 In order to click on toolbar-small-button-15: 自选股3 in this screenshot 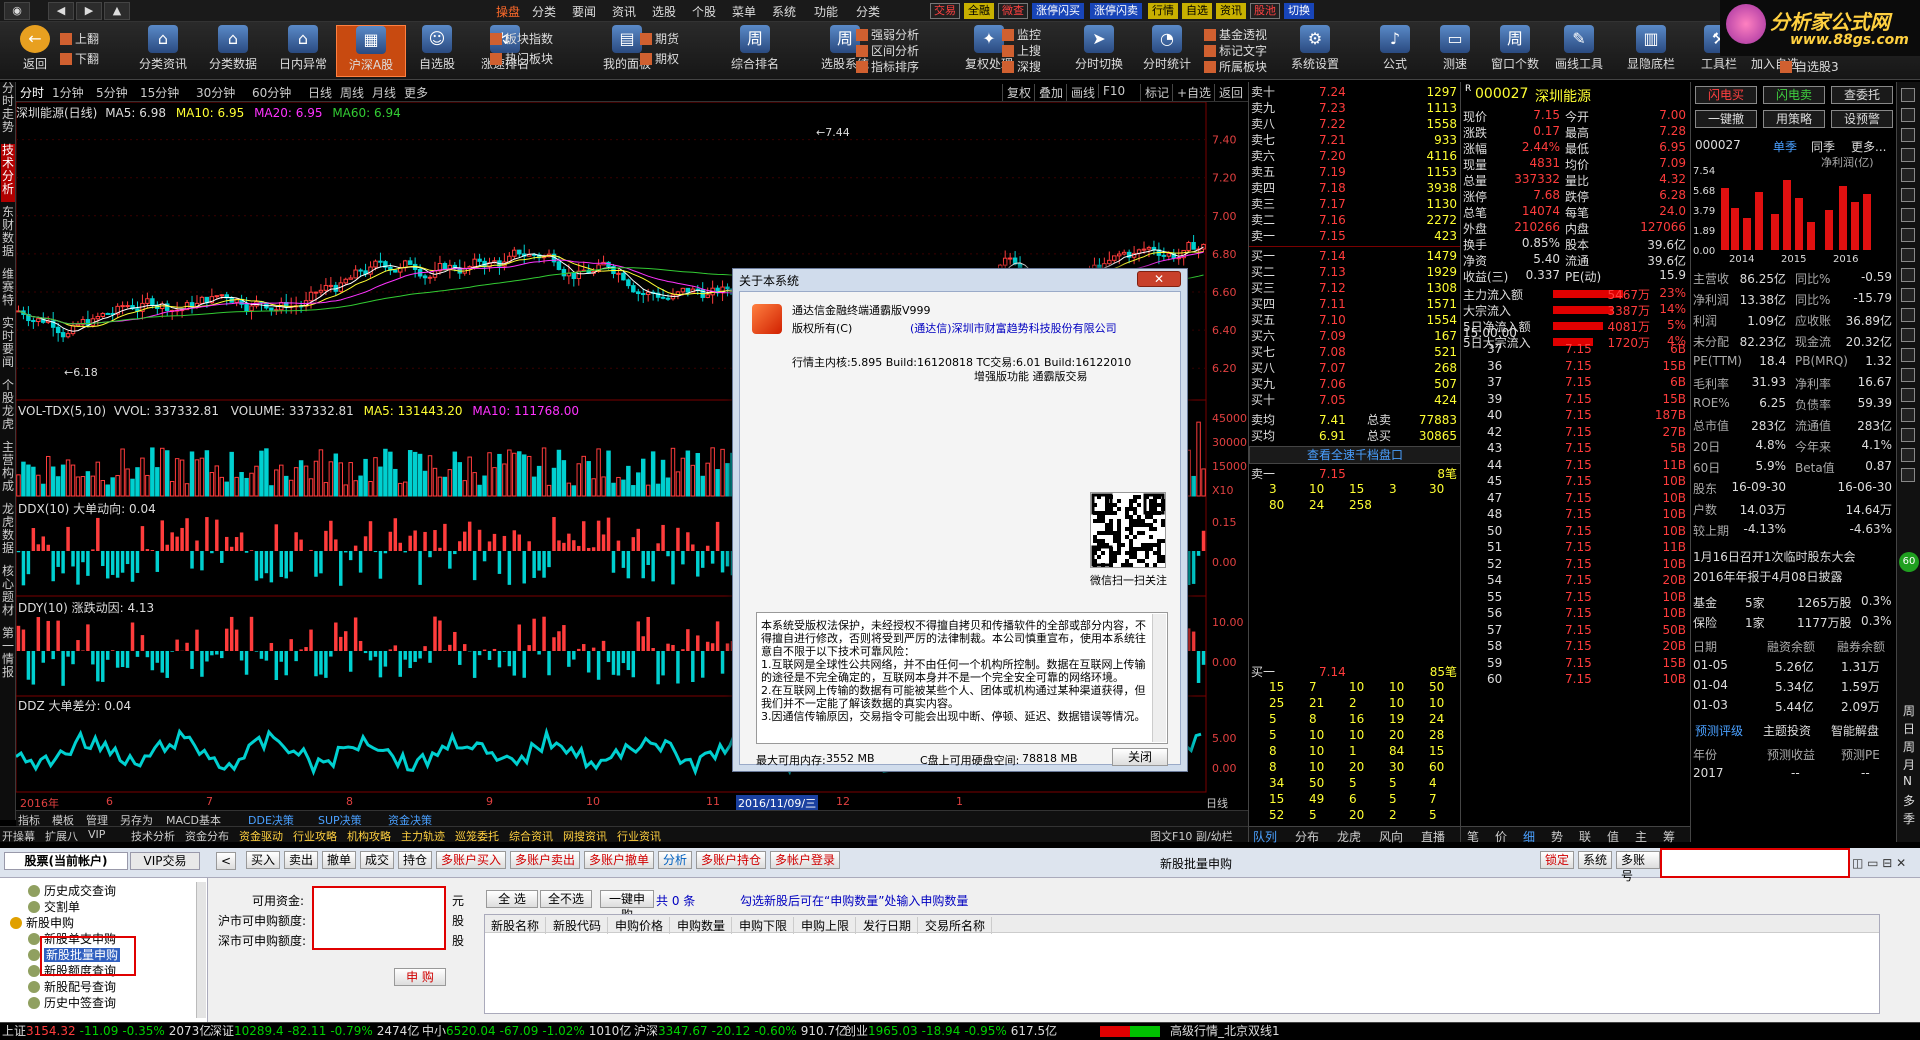, I will do `click(1809, 66)`.